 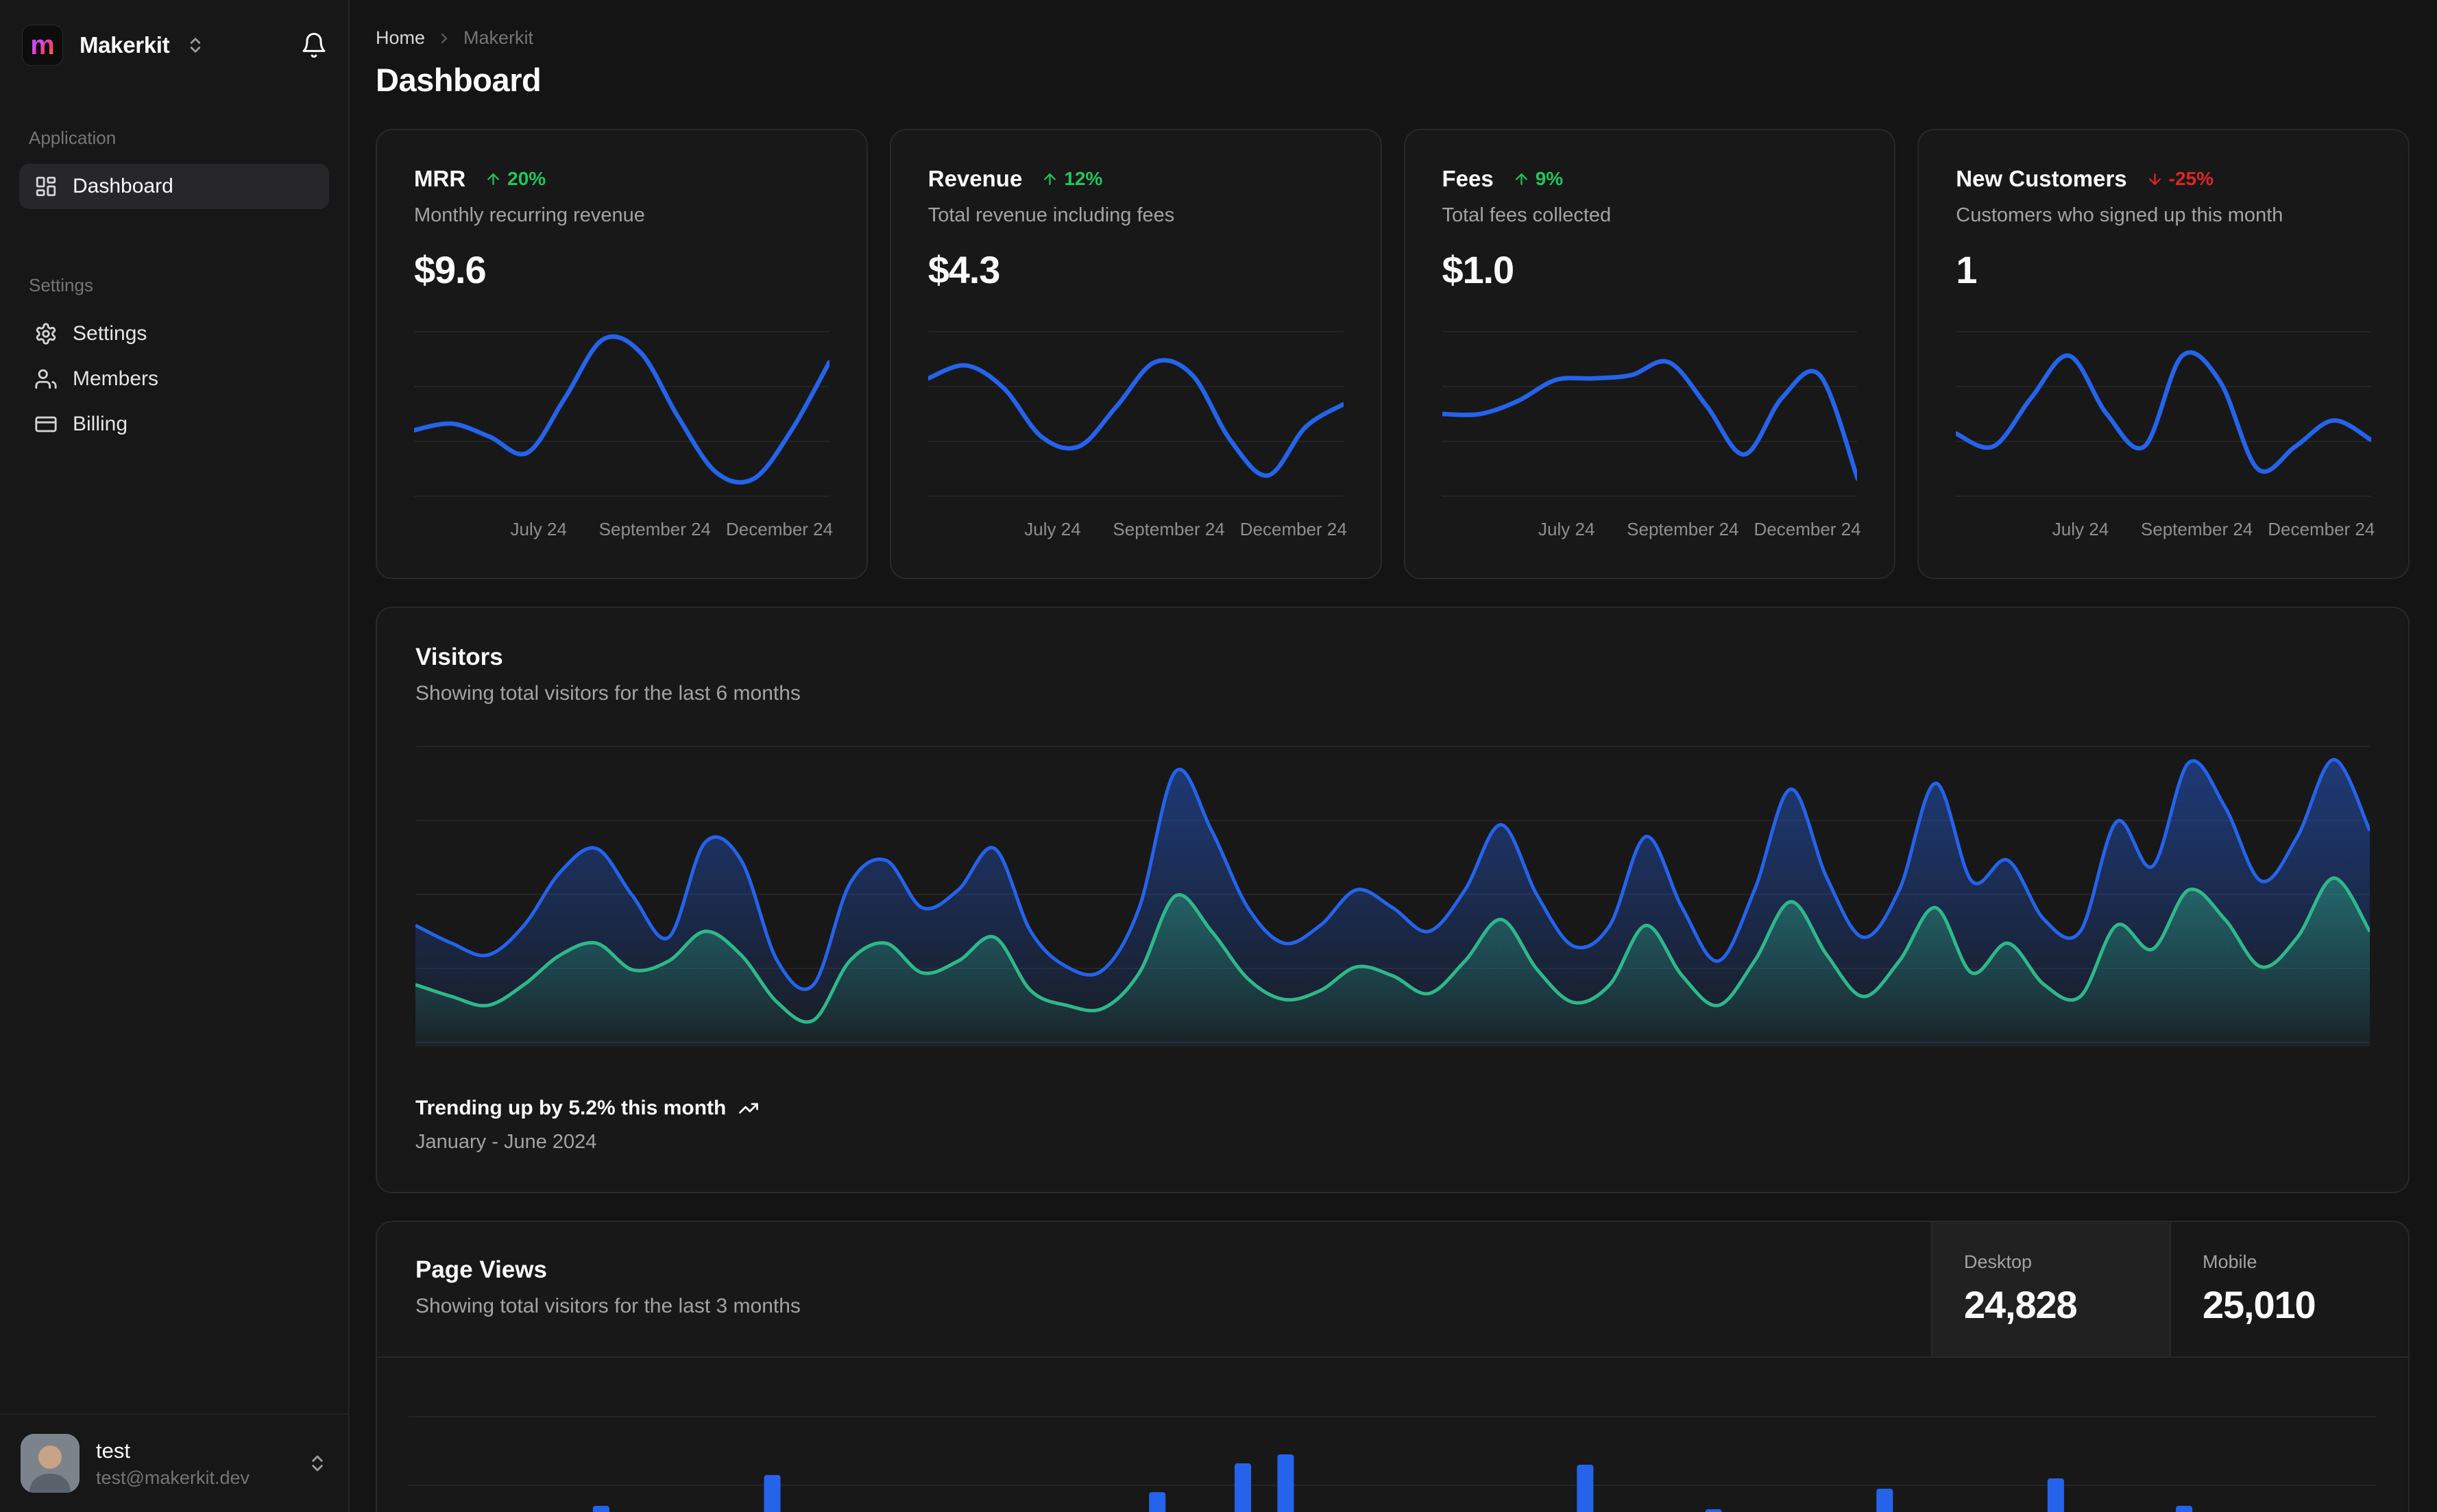 What do you see at coordinates (571, 1108) in the screenshot?
I see `visitors-trend-text: Trending up by 5.2% this month` at bounding box center [571, 1108].